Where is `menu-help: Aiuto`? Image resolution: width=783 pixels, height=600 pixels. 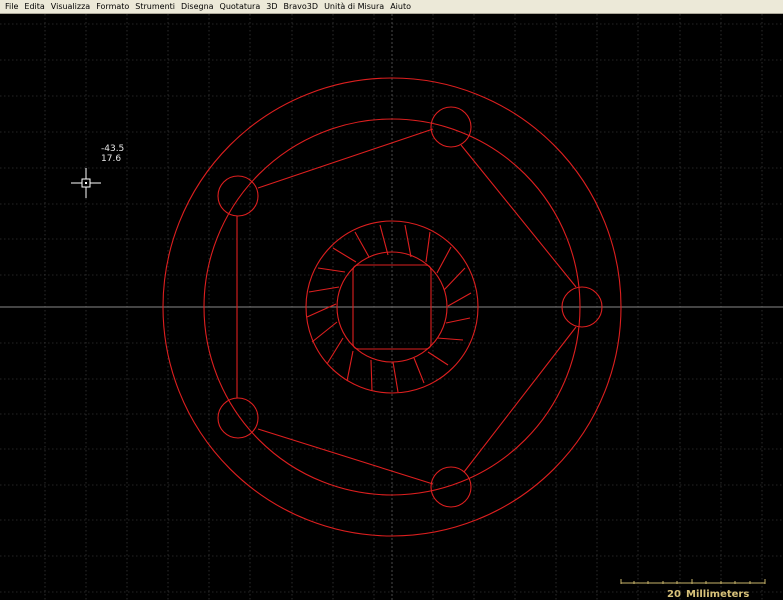
menu-help: Aiuto is located at coordinates (400, 6).